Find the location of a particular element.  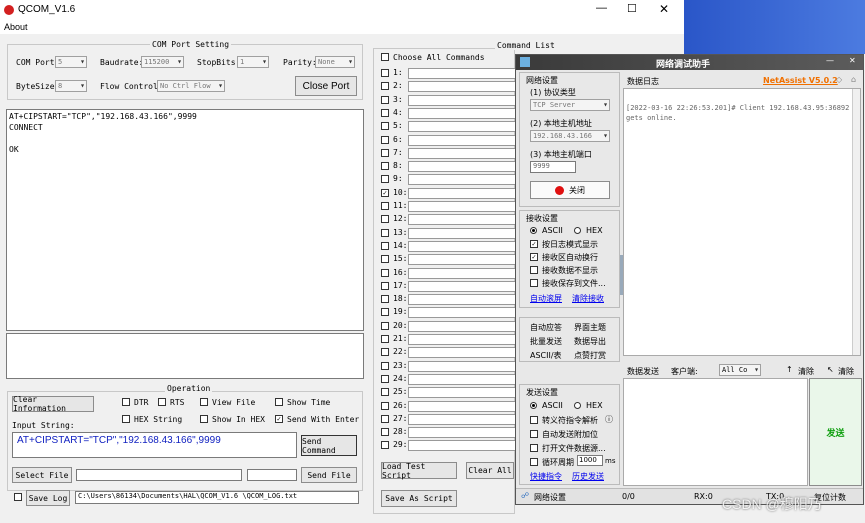

proto-select: TCP Server is located at coordinates (570, 105).